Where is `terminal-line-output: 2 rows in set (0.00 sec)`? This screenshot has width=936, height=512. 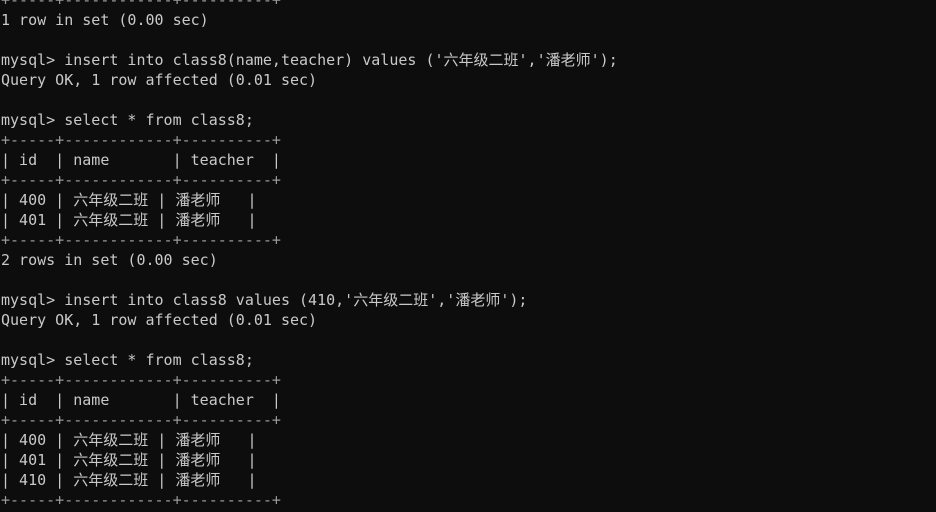
terminal-line-output: 2 rows in set (0.00 sec) is located at coordinates (109, 260).